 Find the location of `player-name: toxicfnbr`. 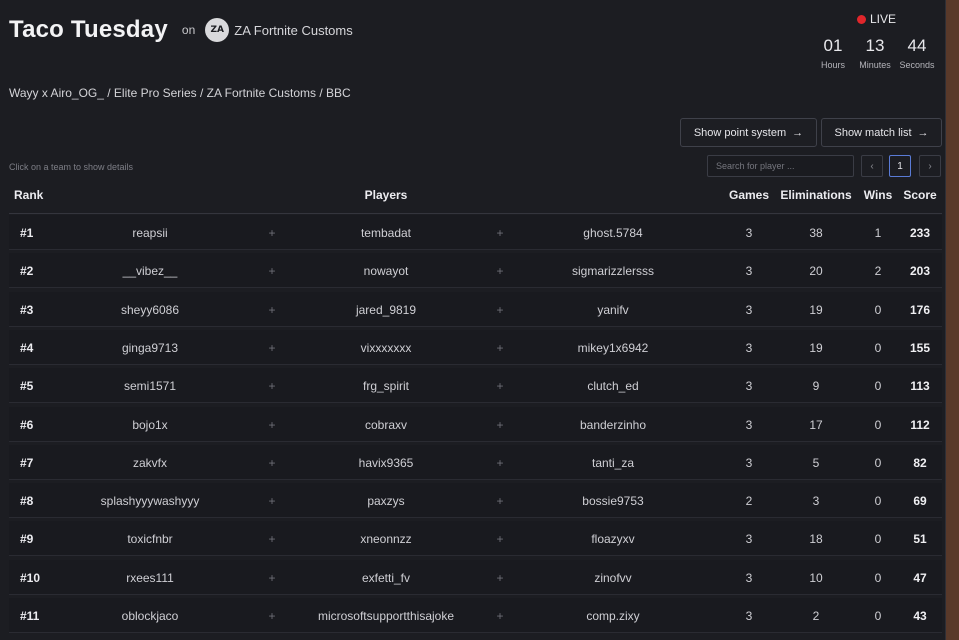

player-name: toxicfnbr is located at coordinates (150, 539).